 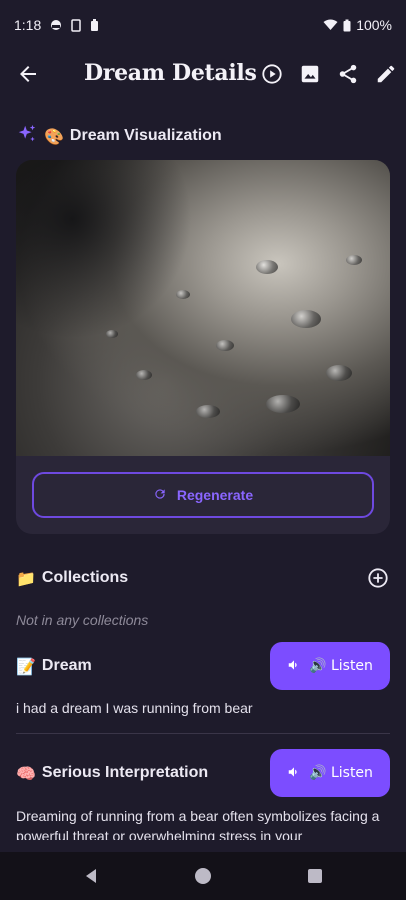 I want to click on app-notification-icon, so click(x=56, y=25).